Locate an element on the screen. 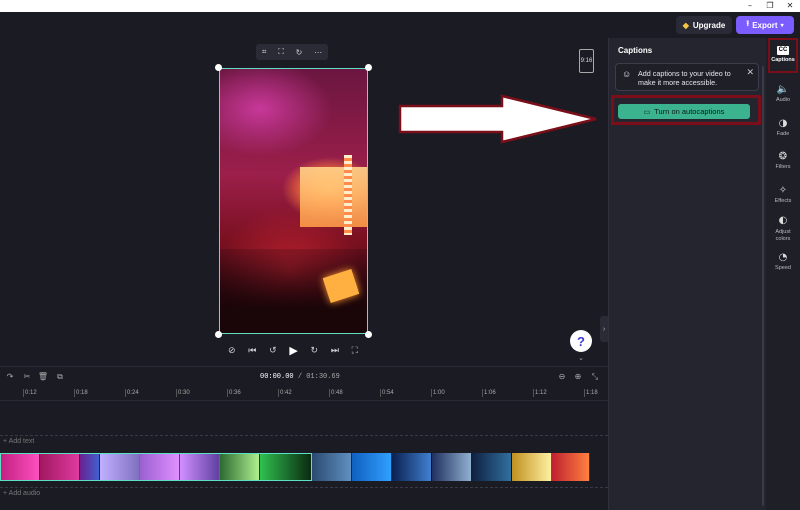  rail-item-fade: ◑ Fade is located at coordinates (783, 127).